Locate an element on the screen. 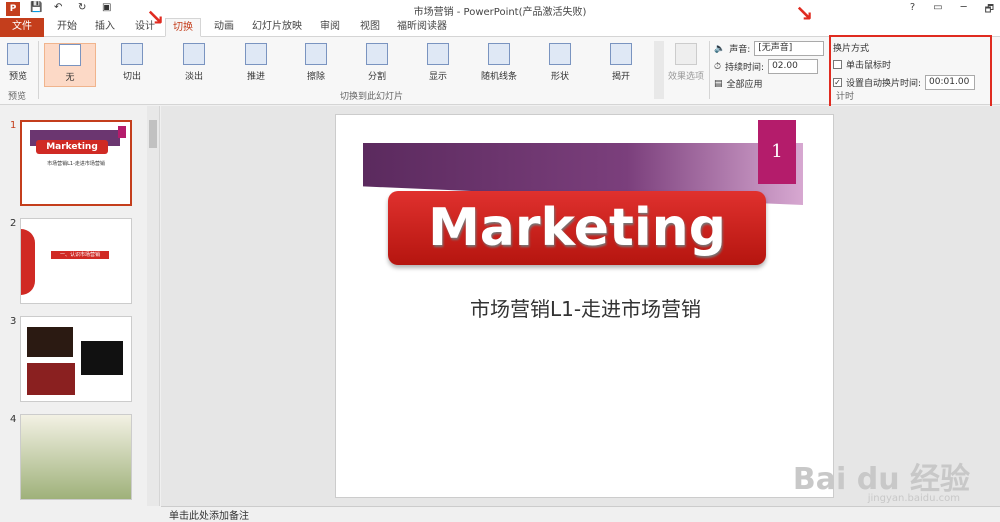  thumb-text: 一、认识市场营销 is located at coordinates (80, 255).